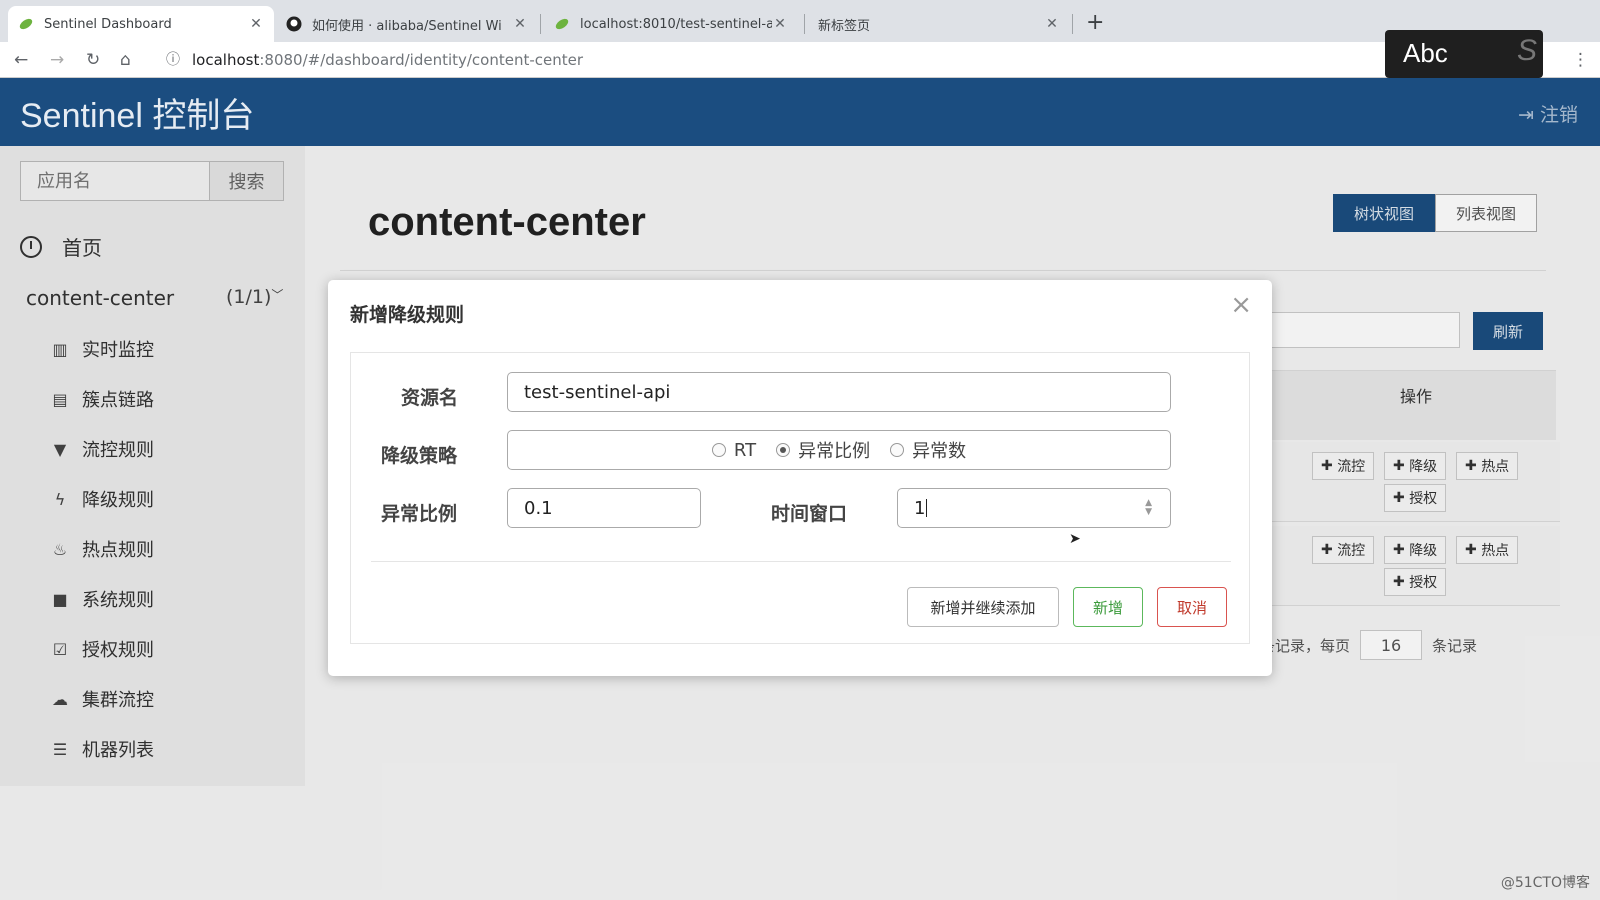  I want to click on back-icon: ←, so click(21, 60).